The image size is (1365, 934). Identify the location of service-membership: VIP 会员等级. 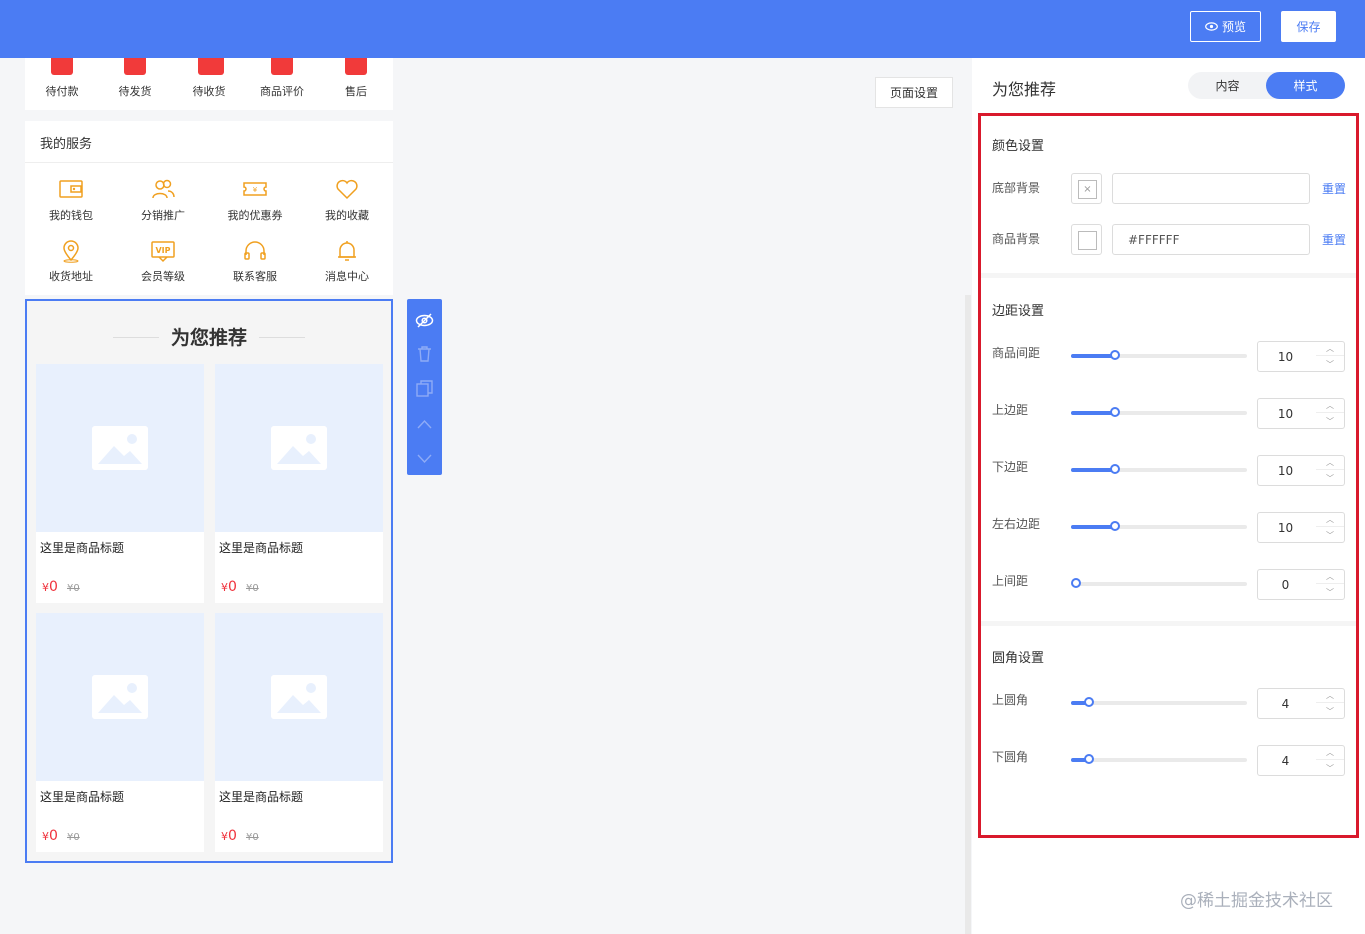
(163, 264).